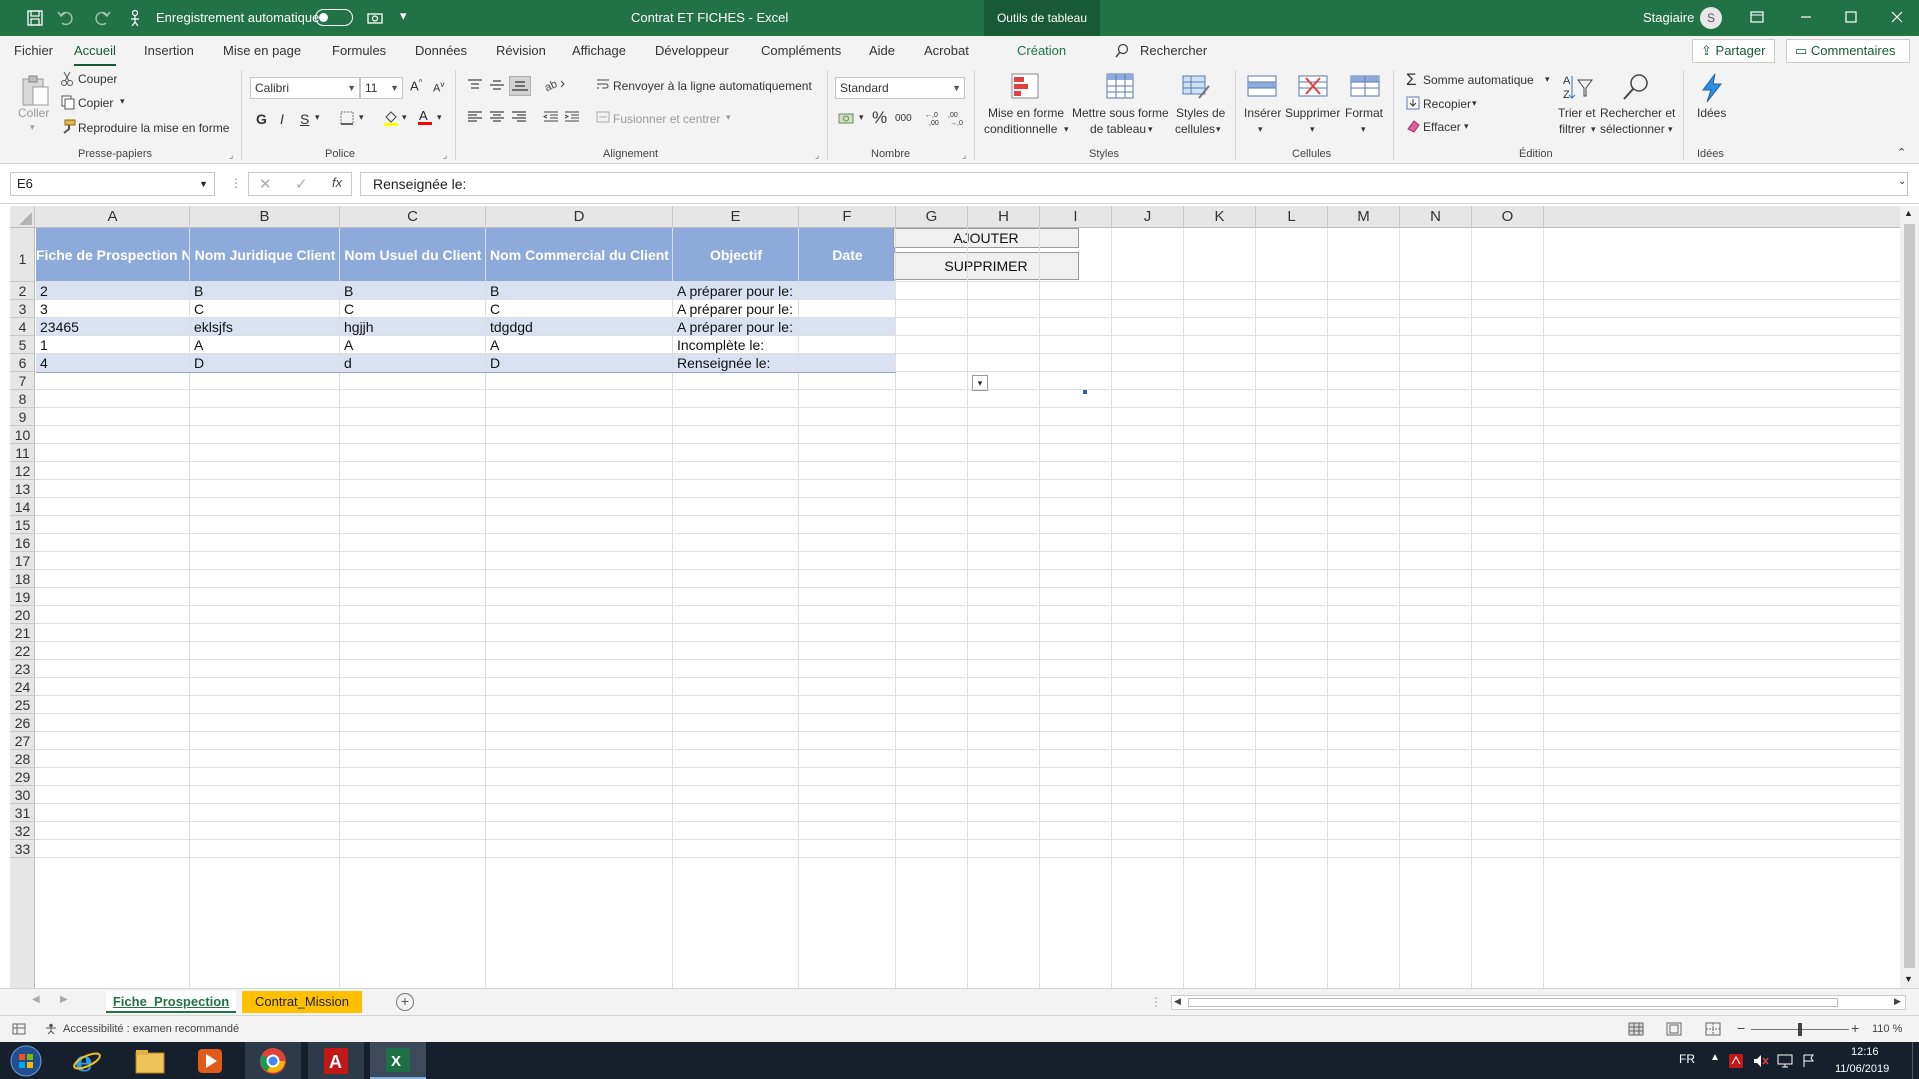  Describe the element at coordinates (22, 669) in the screenshot. I see `row-header: 23` at that location.